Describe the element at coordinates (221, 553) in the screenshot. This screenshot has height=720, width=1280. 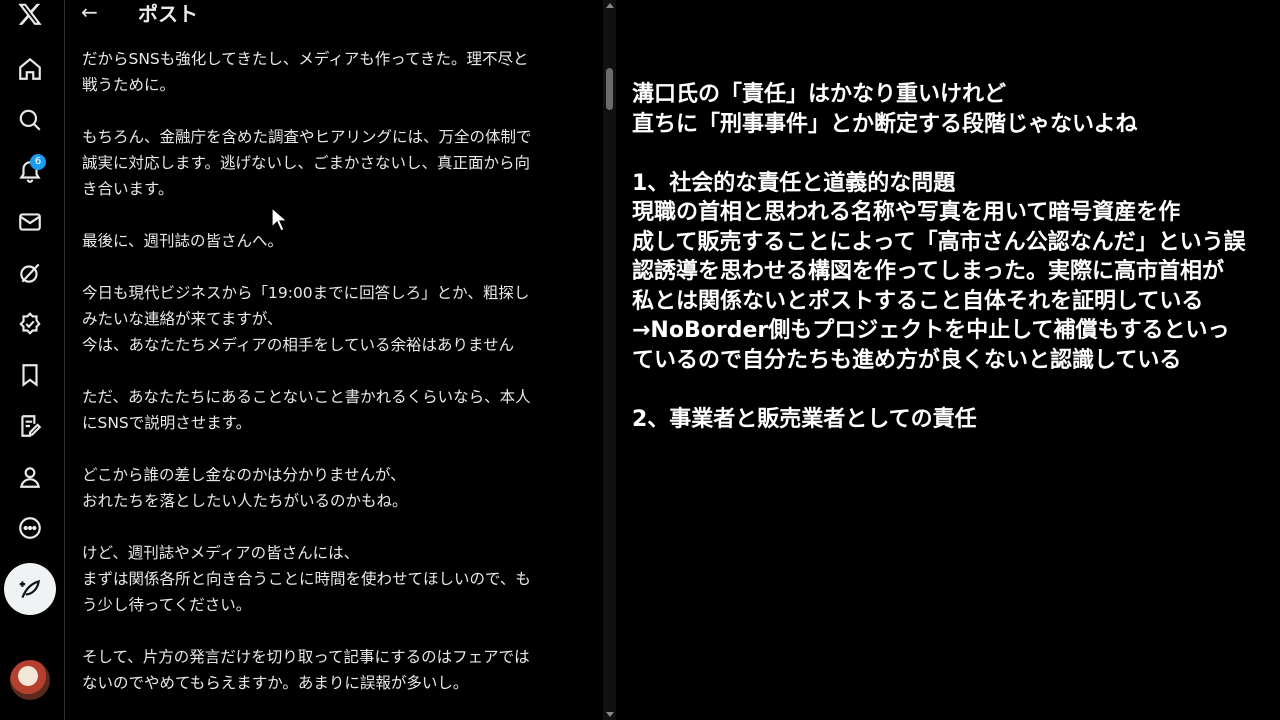
I see `post-line: けど、週刊誌やメディアの皆さんには、` at that location.